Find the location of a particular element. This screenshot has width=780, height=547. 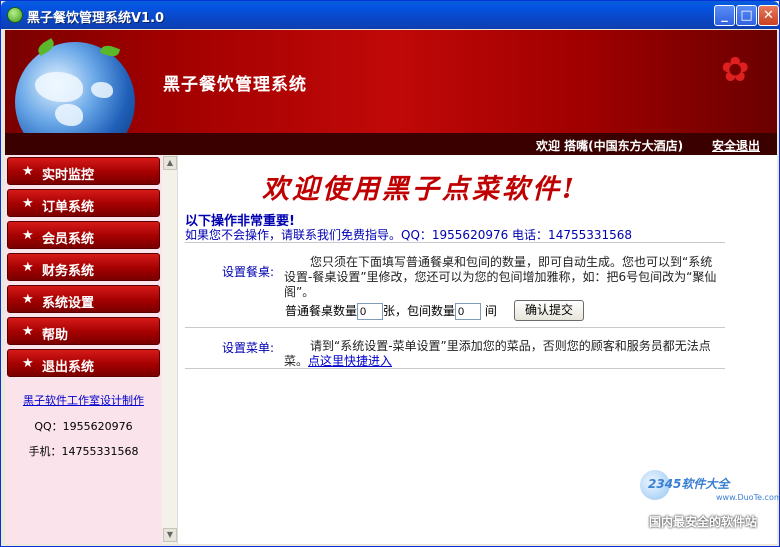

logout-link: 安全退出 is located at coordinates (736, 145).